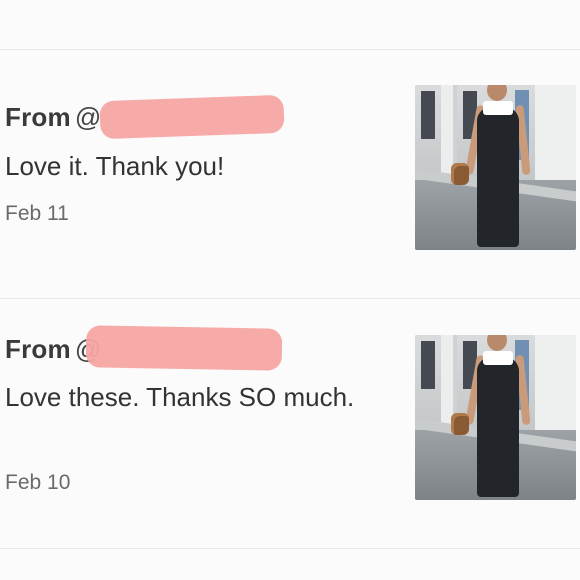  I want to click on review-date: Feb 11, so click(37, 213).